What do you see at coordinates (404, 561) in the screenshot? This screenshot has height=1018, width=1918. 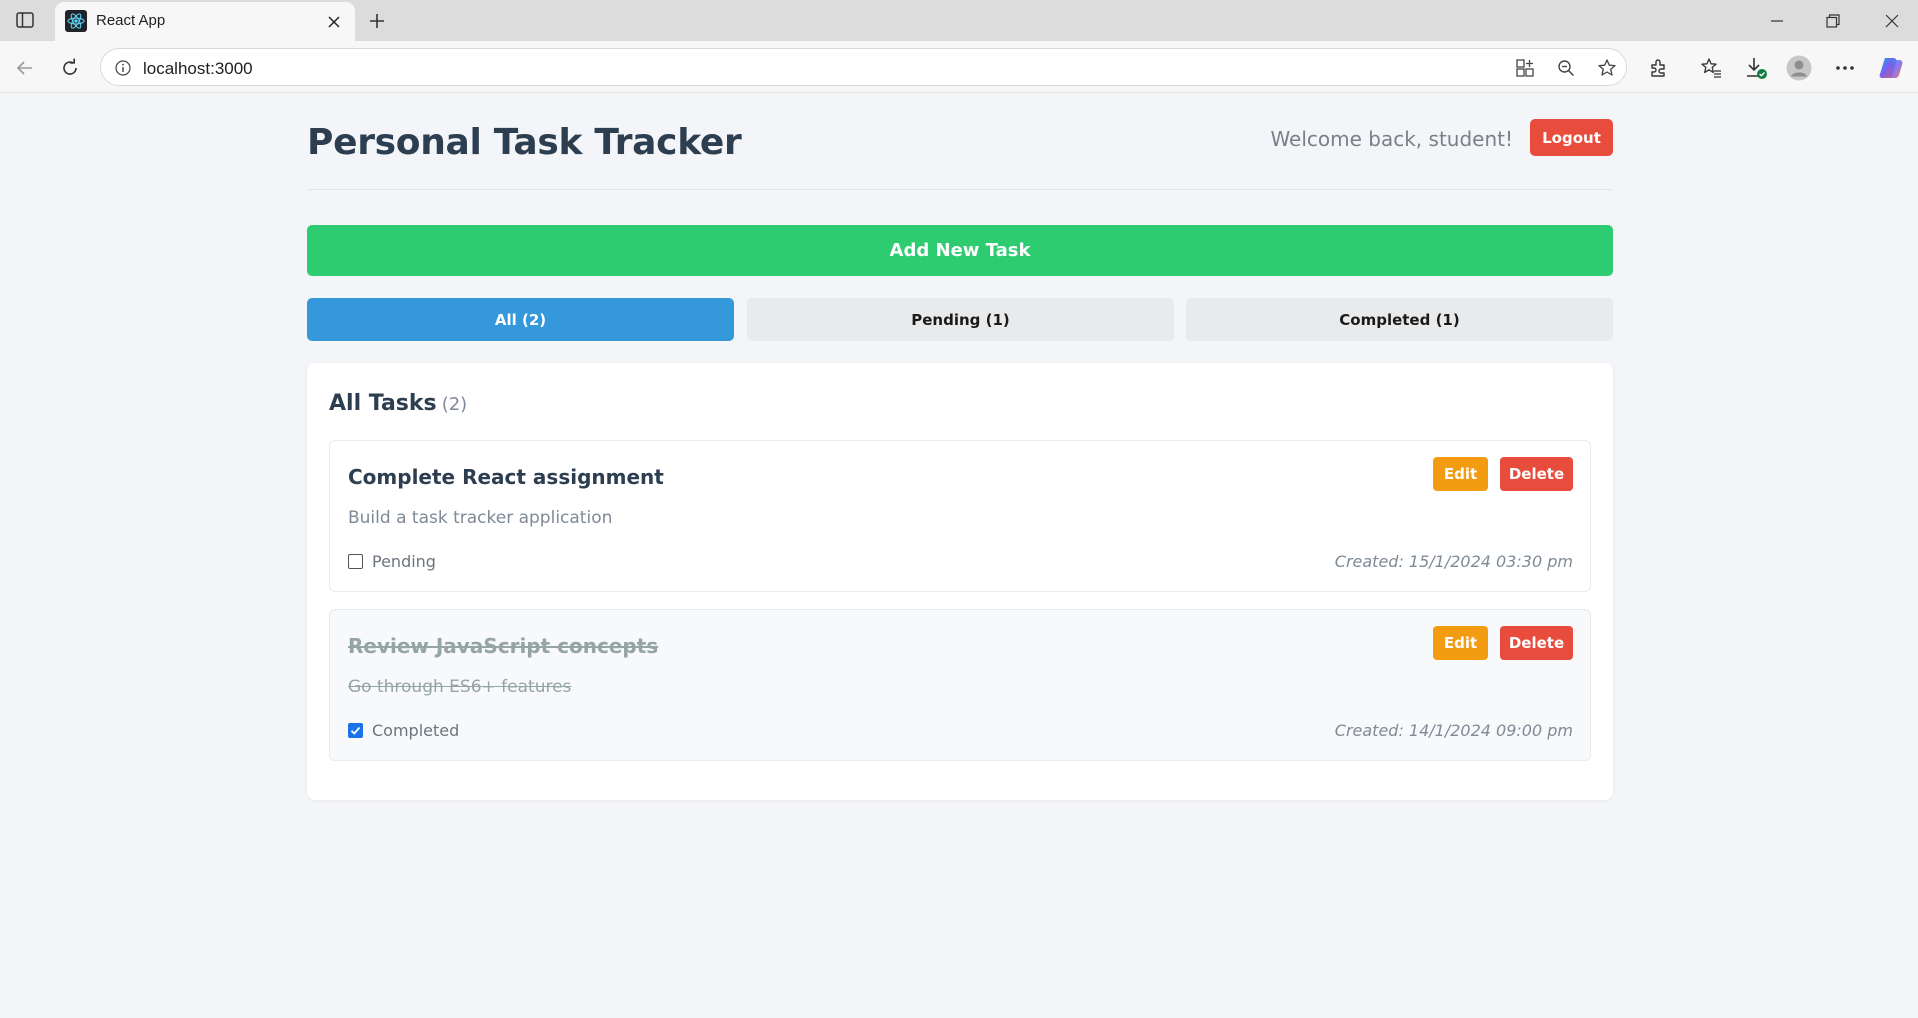 I see `status-label: Pending` at bounding box center [404, 561].